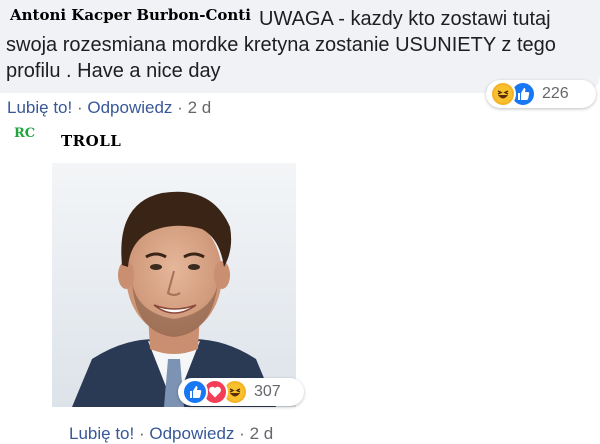 Image resolution: width=600 pixels, height=444 pixels. I want to click on comment-actions: Lubię to! · Odpowiedz · 2 d, so click(109, 108).